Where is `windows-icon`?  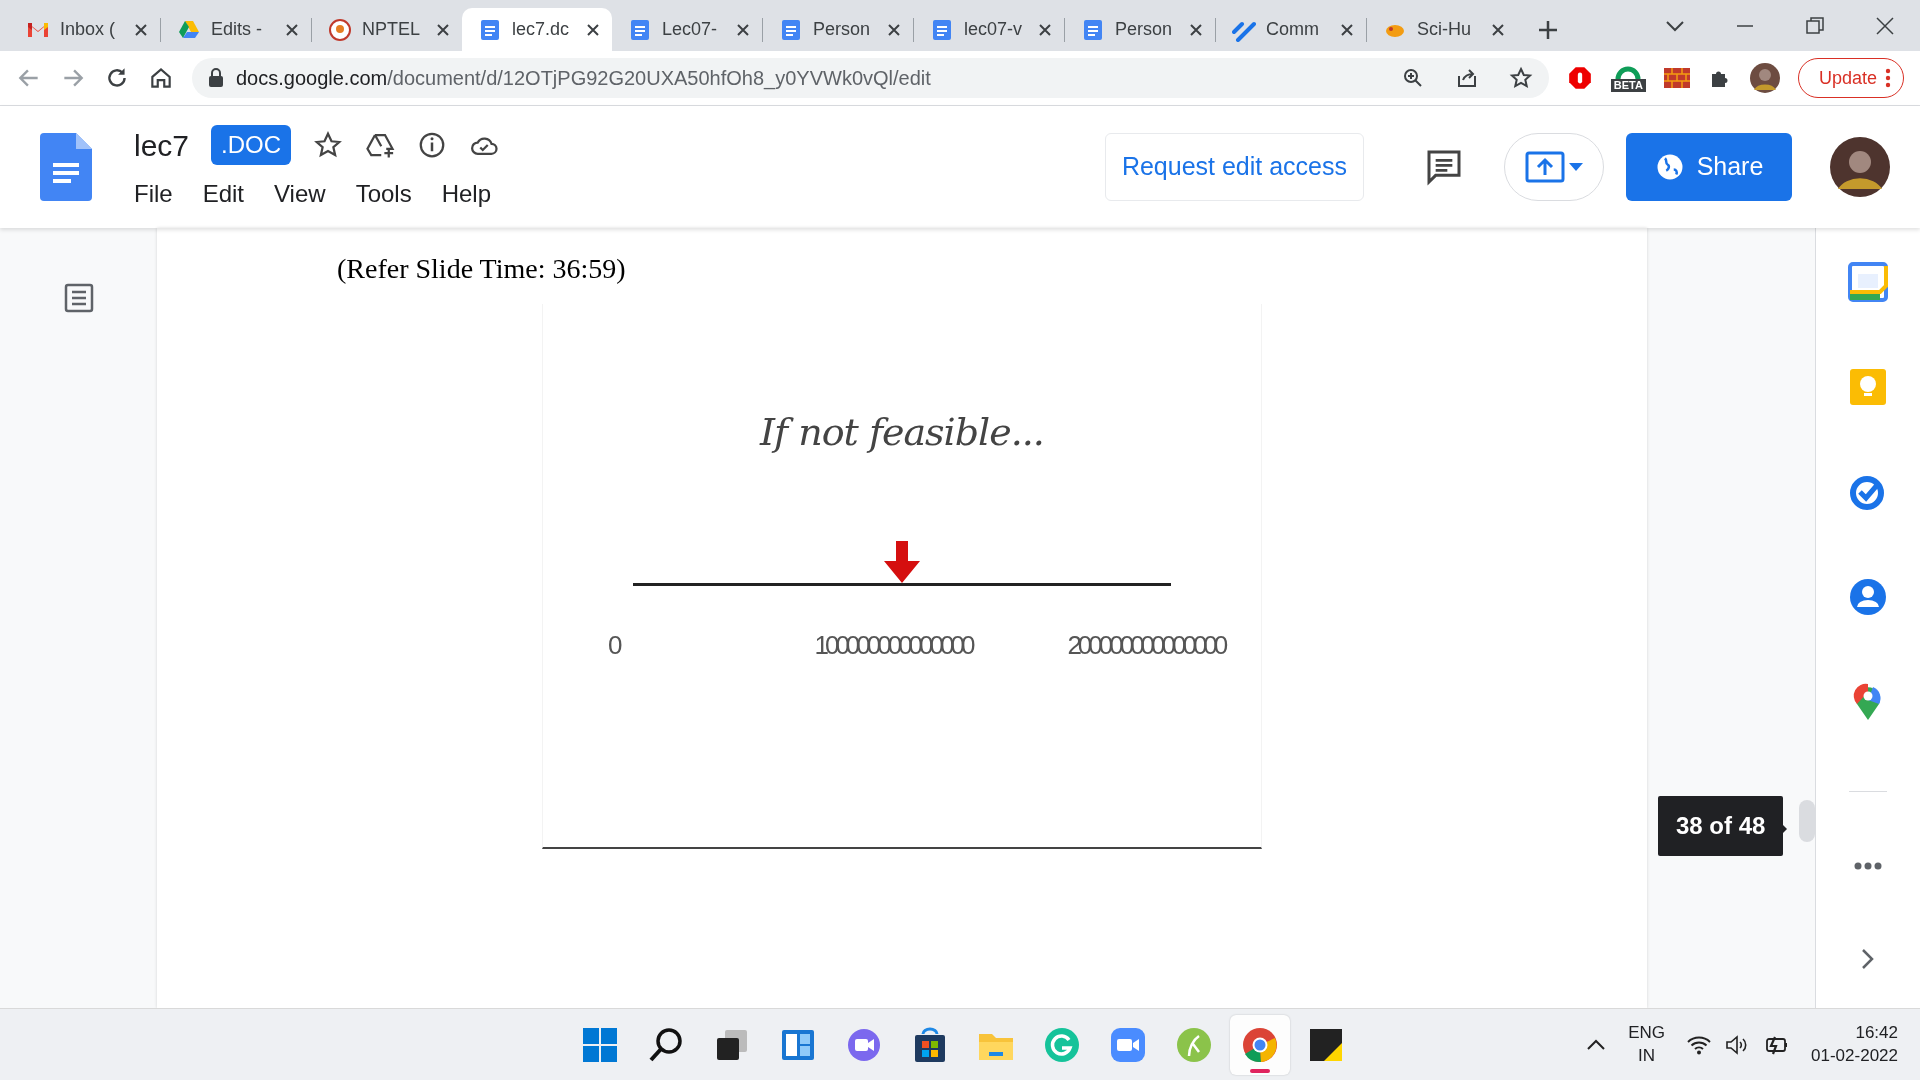
windows-icon is located at coordinates (600, 1045).